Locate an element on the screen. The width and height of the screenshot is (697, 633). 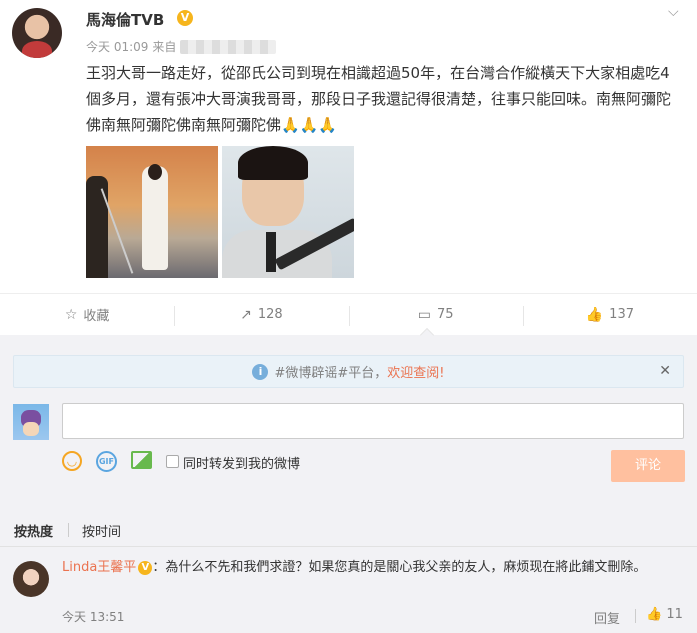
user-avatar is located at coordinates (37, 33).